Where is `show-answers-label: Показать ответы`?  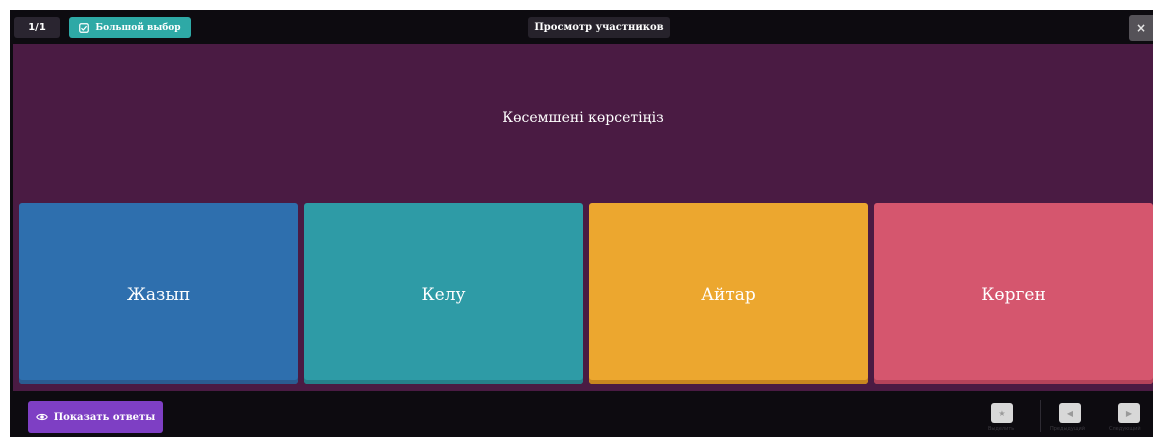
show-answers-label: Показать ответы is located at coordinates (104, 417).